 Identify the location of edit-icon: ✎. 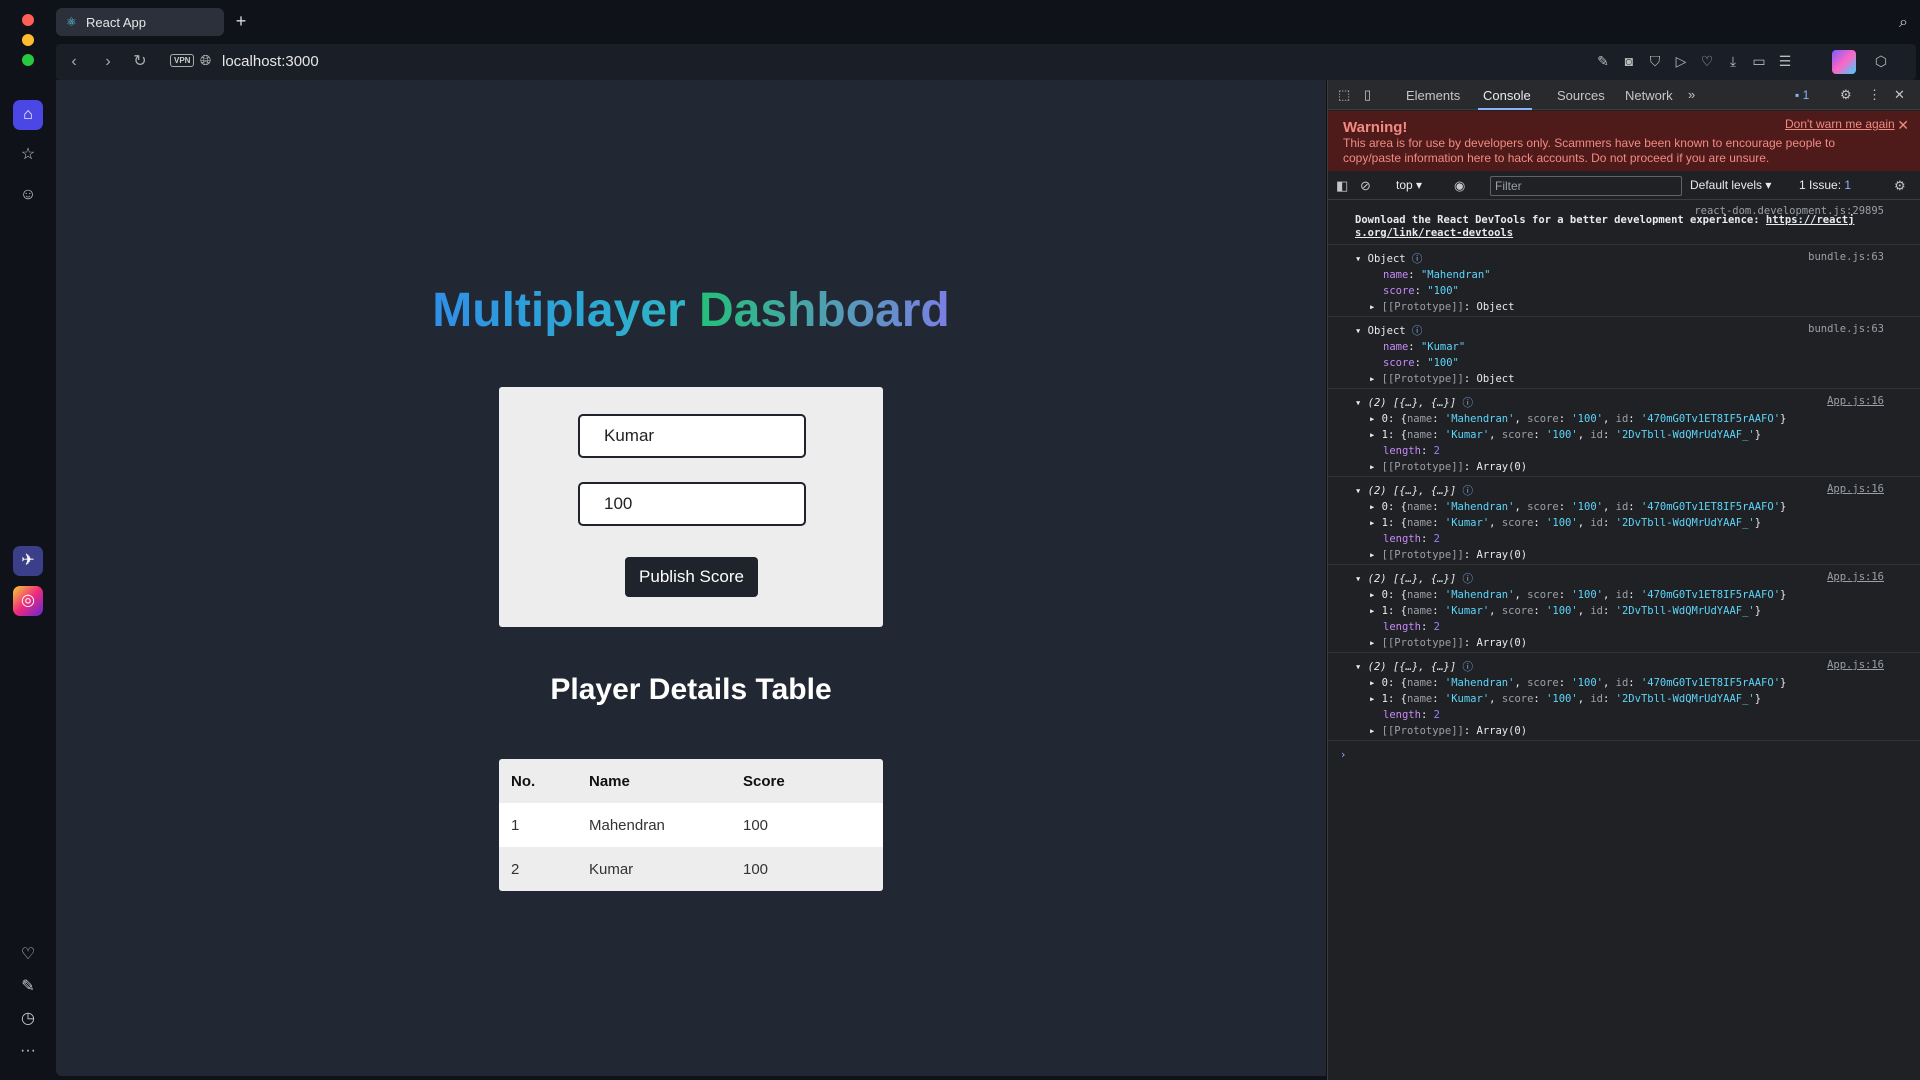
(1603, 61).